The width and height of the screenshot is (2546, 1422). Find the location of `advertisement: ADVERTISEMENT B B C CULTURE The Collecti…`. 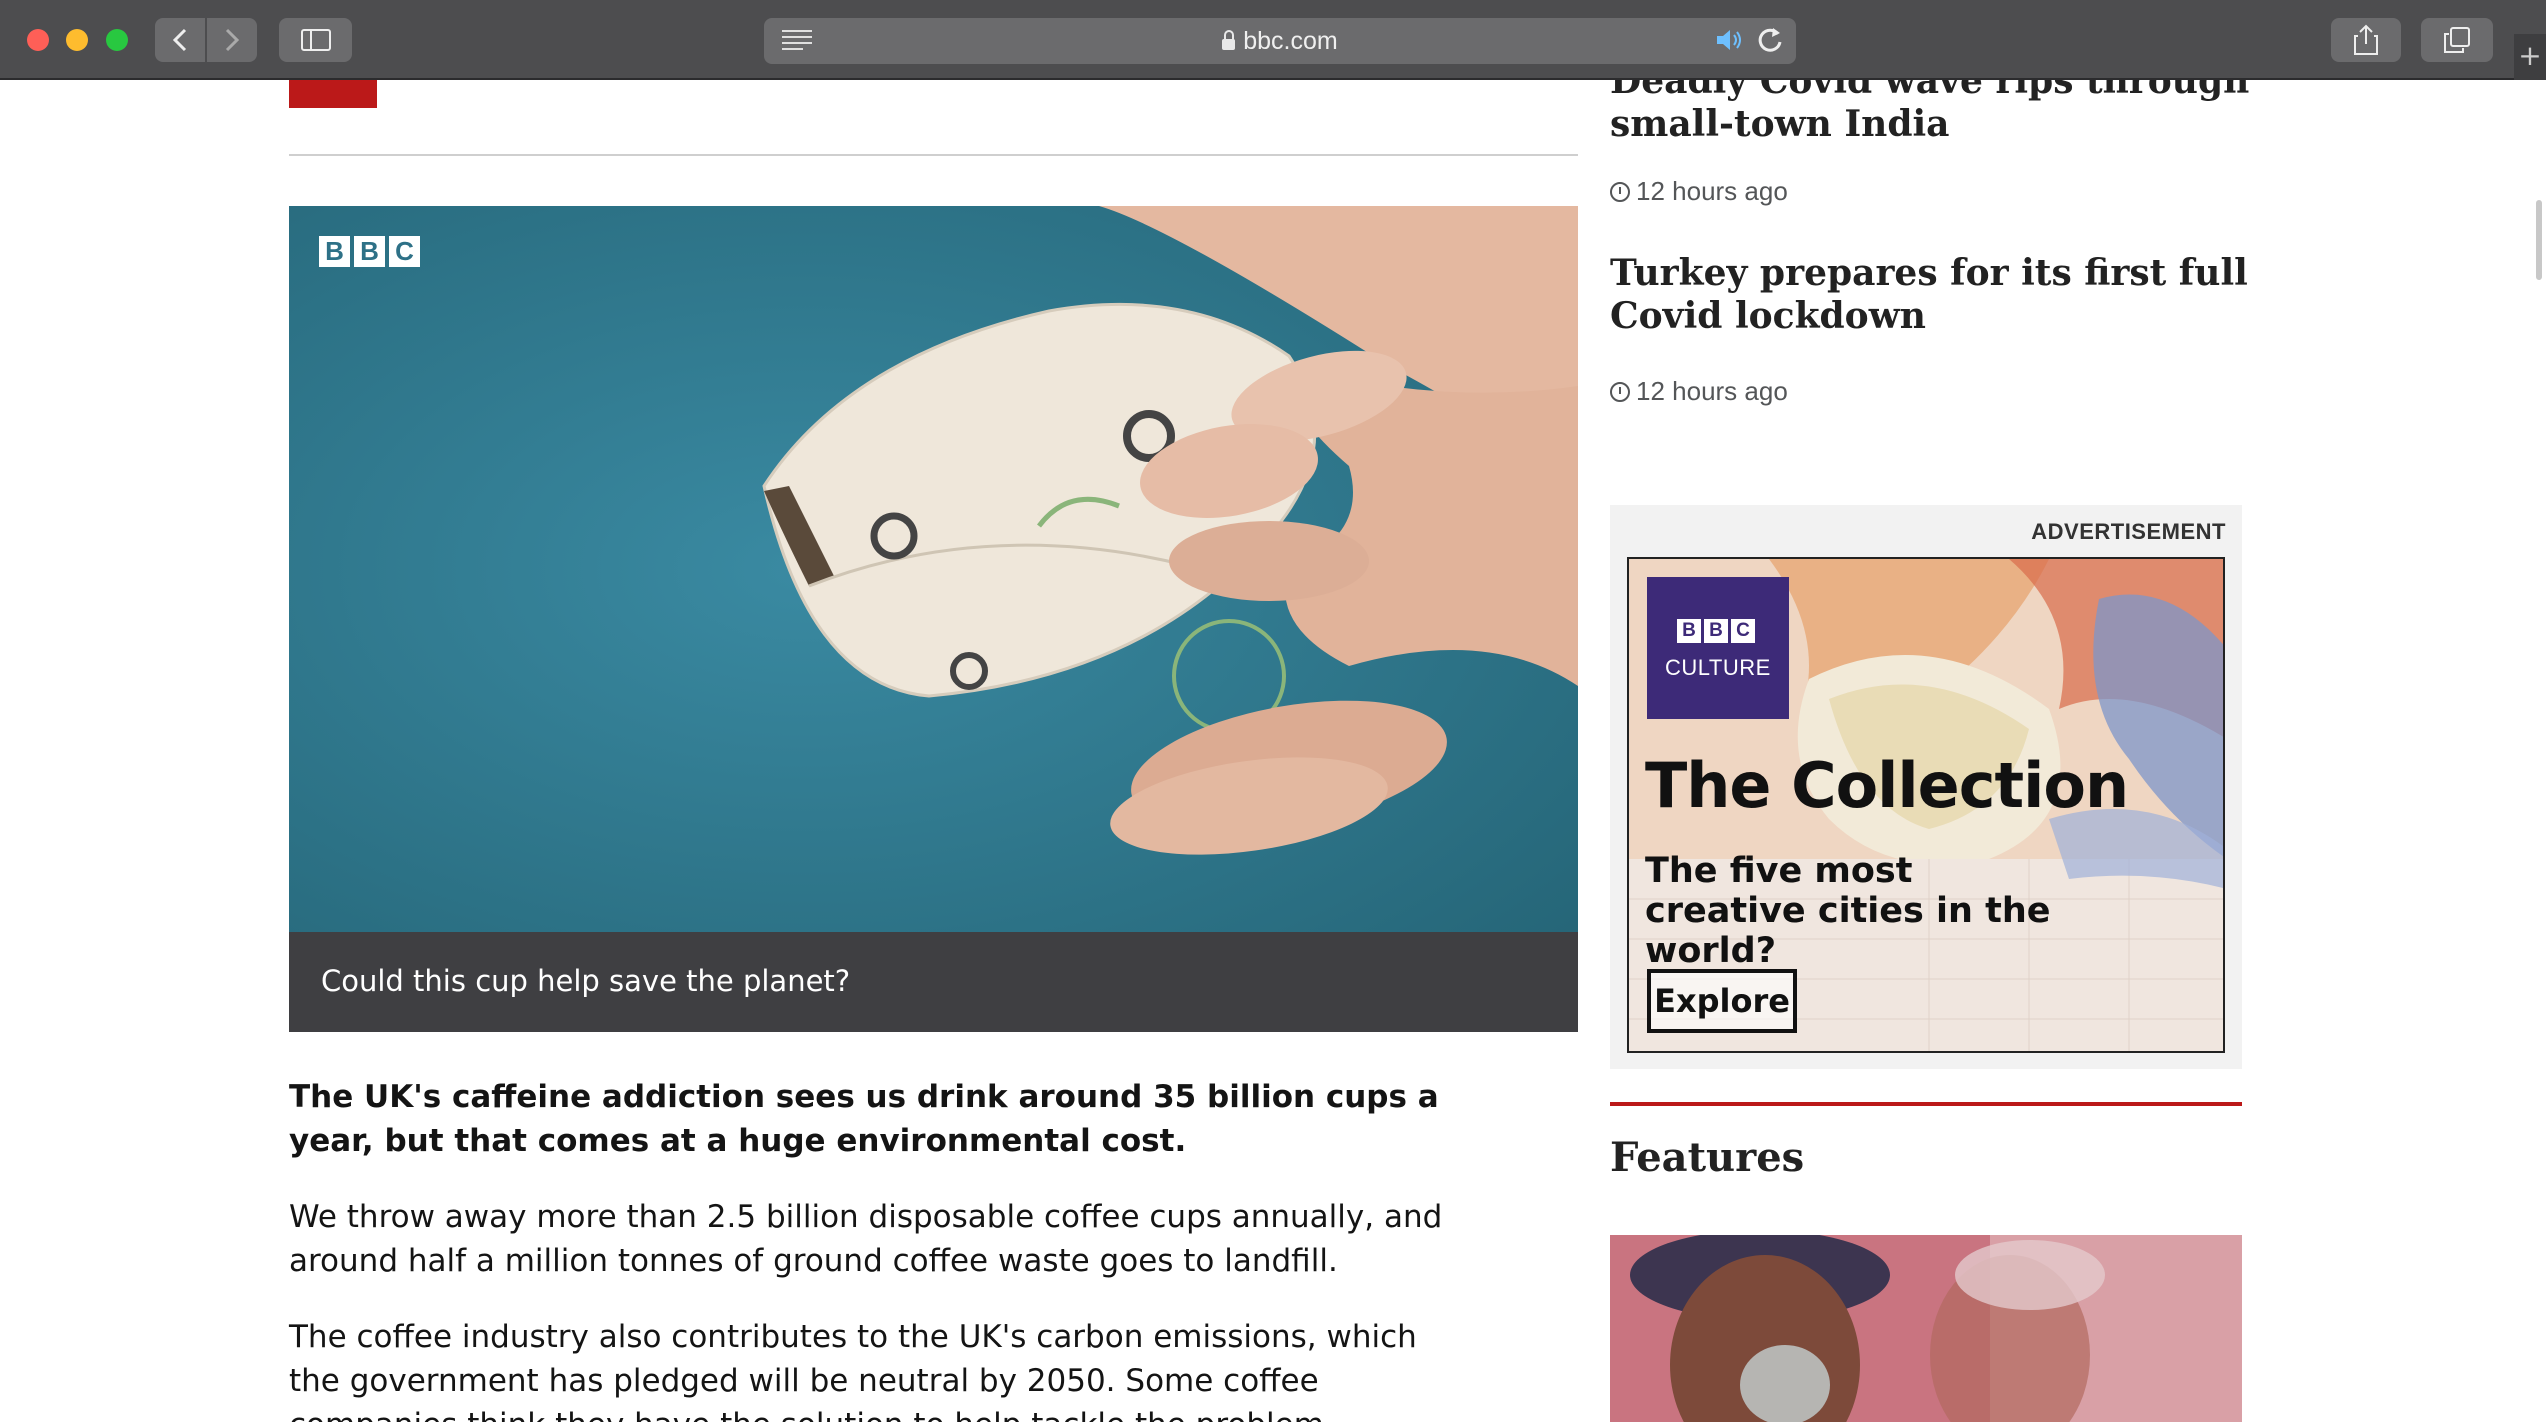

advertisement: ADVERTISEMENT B B C CULTURE The Collecti… is located at coordinates (1926, 787).